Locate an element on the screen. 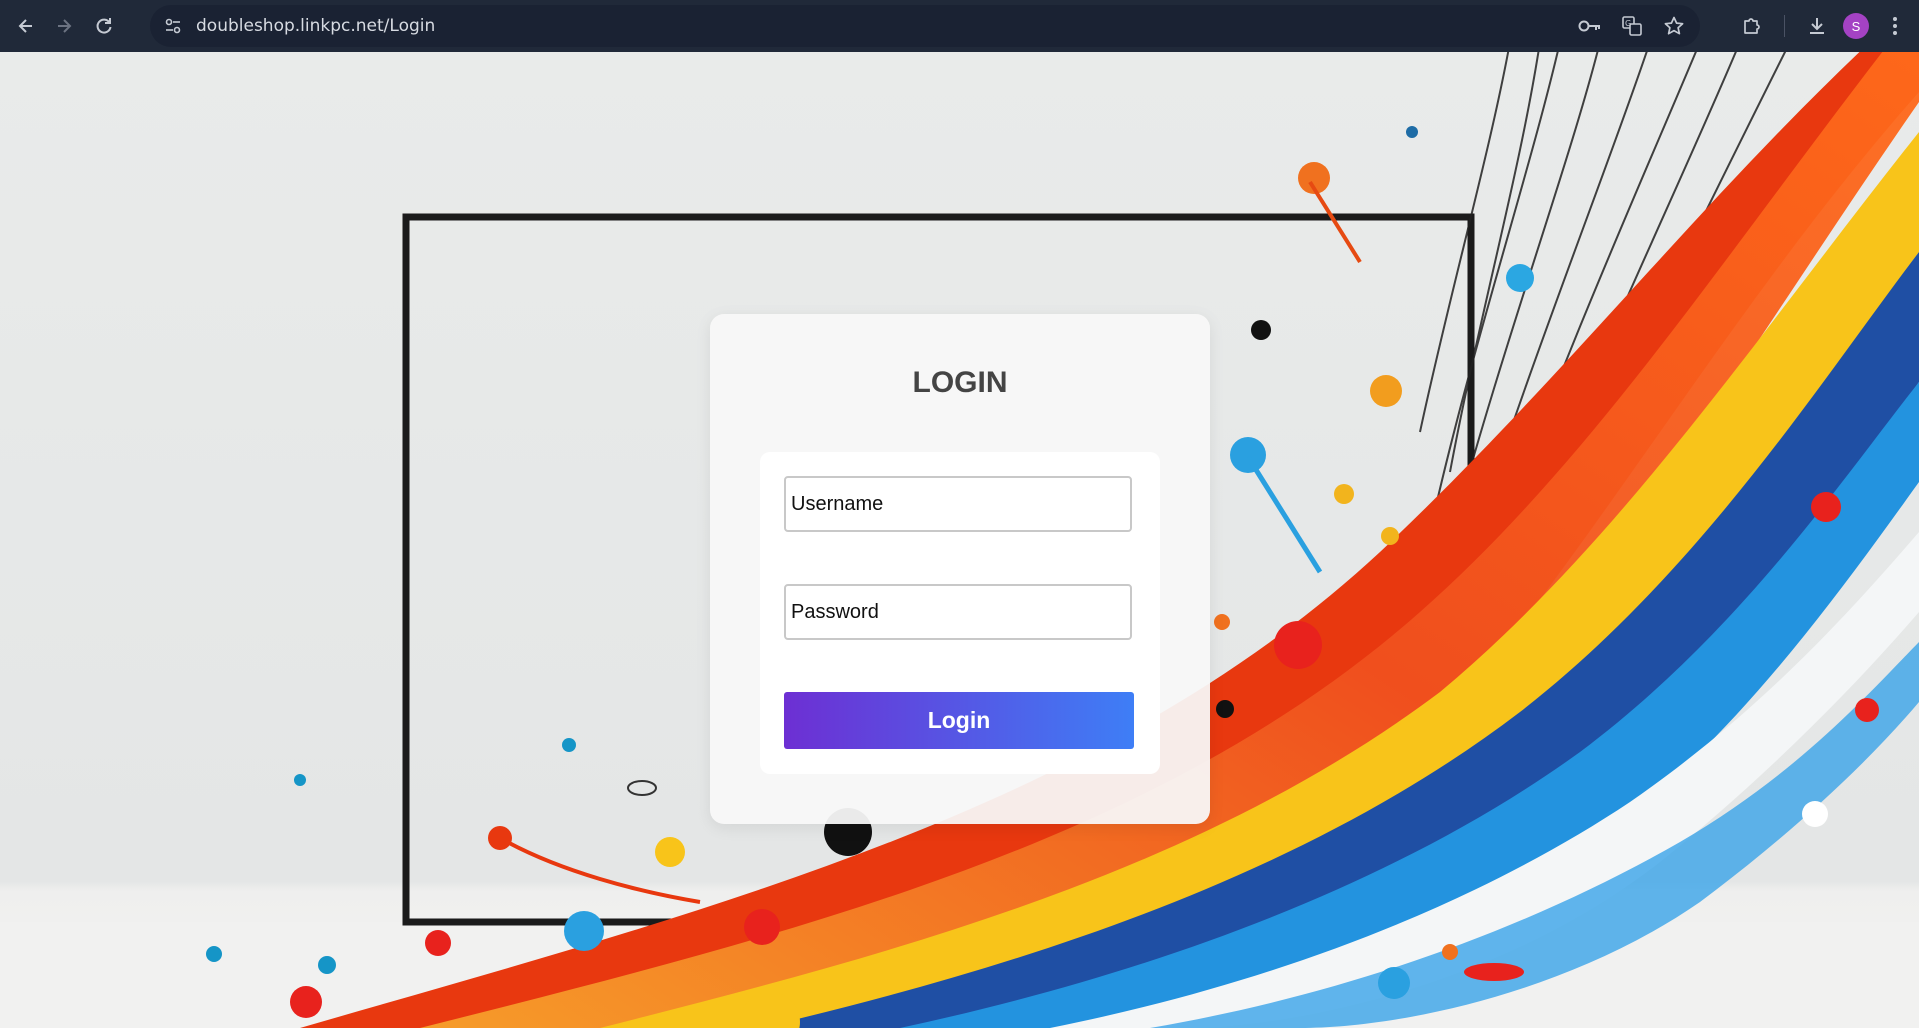 The height and width of the screenshot is (1028, 1919). login-form: Login is located at coordinates (960, 613).